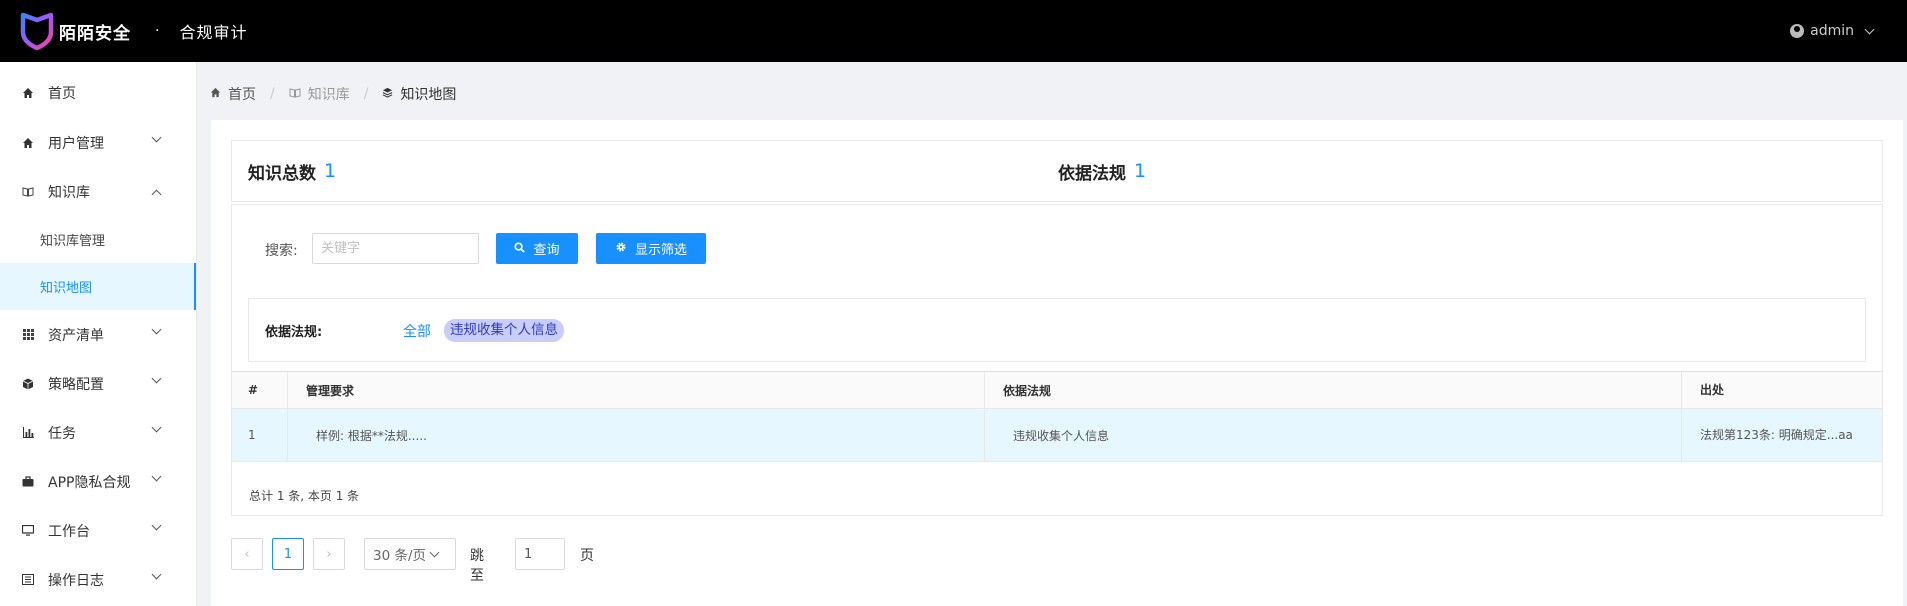 This screenshot has width=1907, height=606. I want to click on column-header: 管理要求, so click(636, 390).